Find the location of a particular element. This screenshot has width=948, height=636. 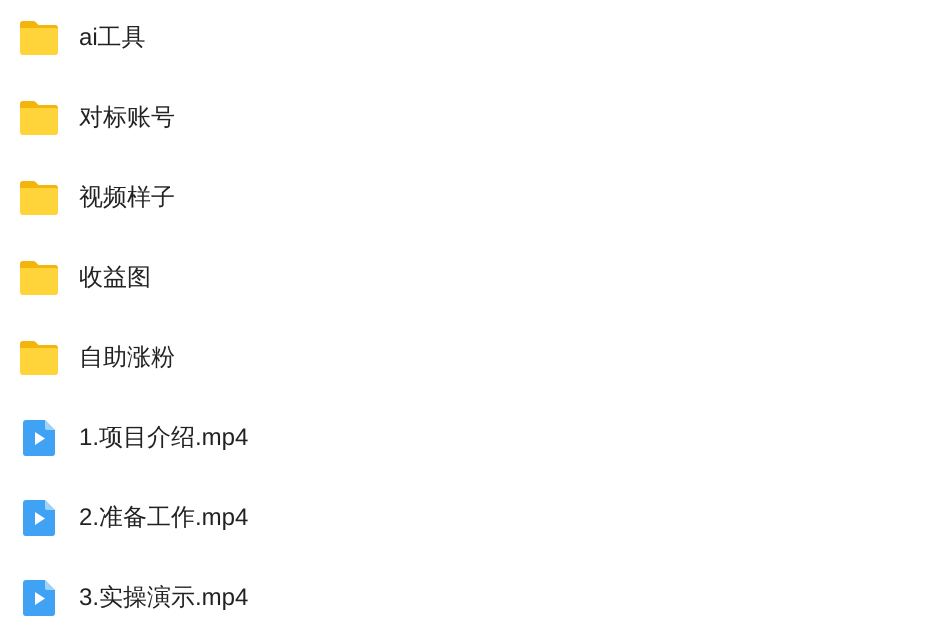

file-name: 收益图 is located at coordinates (115, 278).